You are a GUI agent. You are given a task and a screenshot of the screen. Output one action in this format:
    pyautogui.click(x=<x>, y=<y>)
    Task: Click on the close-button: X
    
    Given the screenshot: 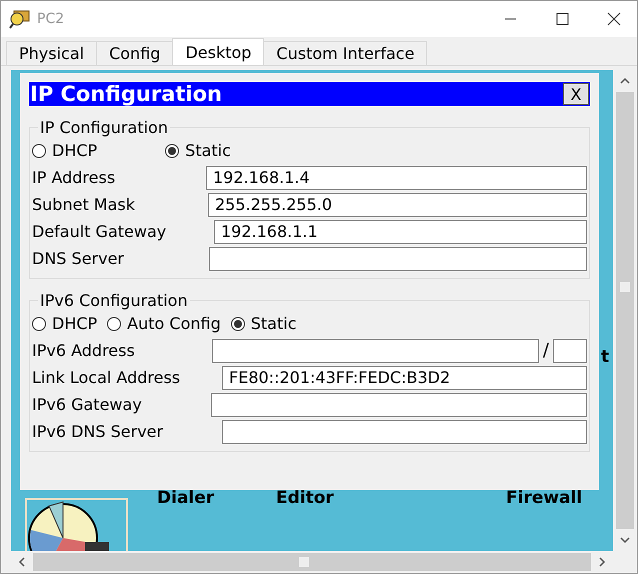 What is the action you would take?
    pyautogui.click(x=576, y=94)
    